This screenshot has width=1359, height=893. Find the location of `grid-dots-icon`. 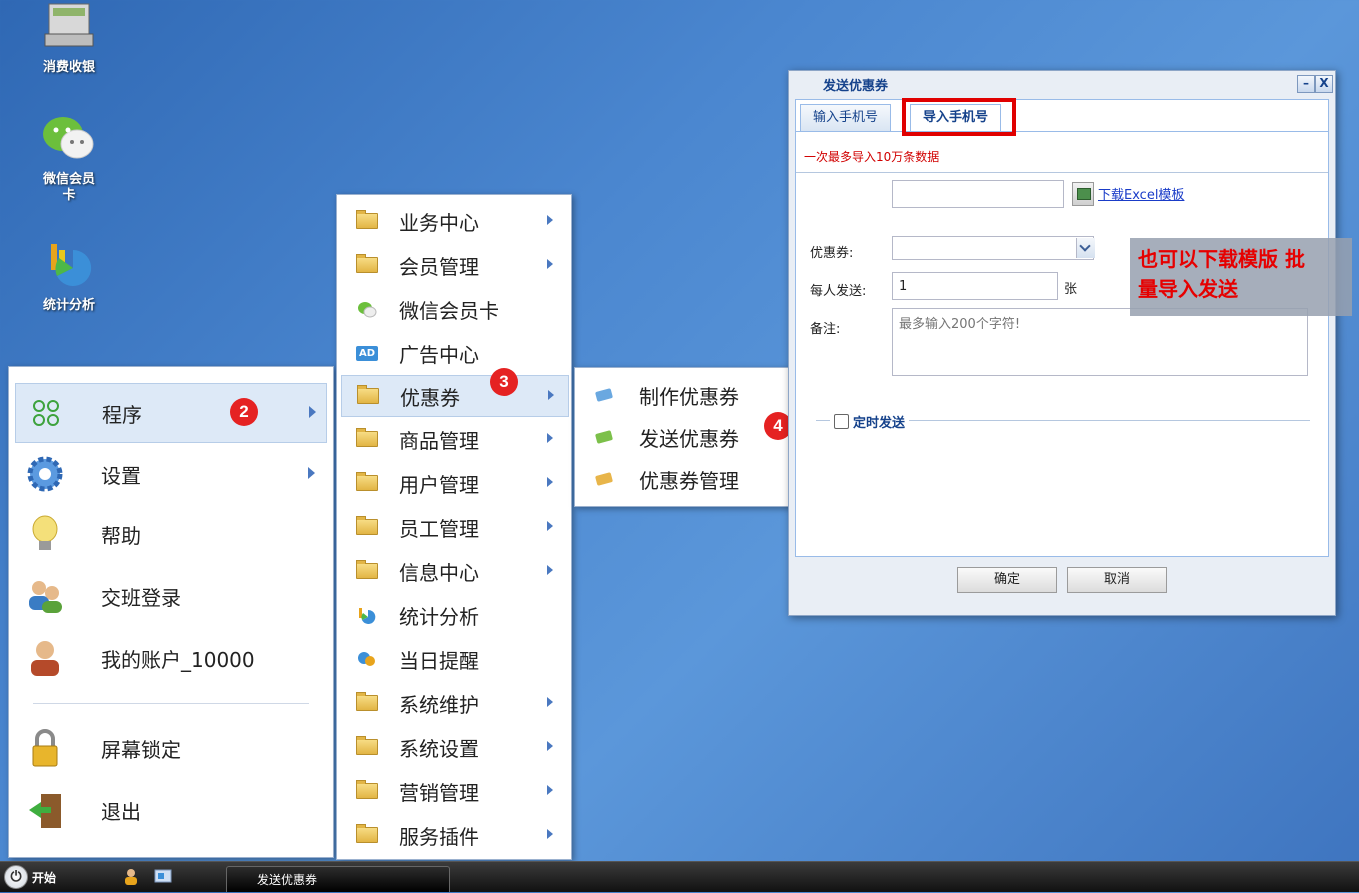

grid-dots-icon is located at coordinates (46, 413).